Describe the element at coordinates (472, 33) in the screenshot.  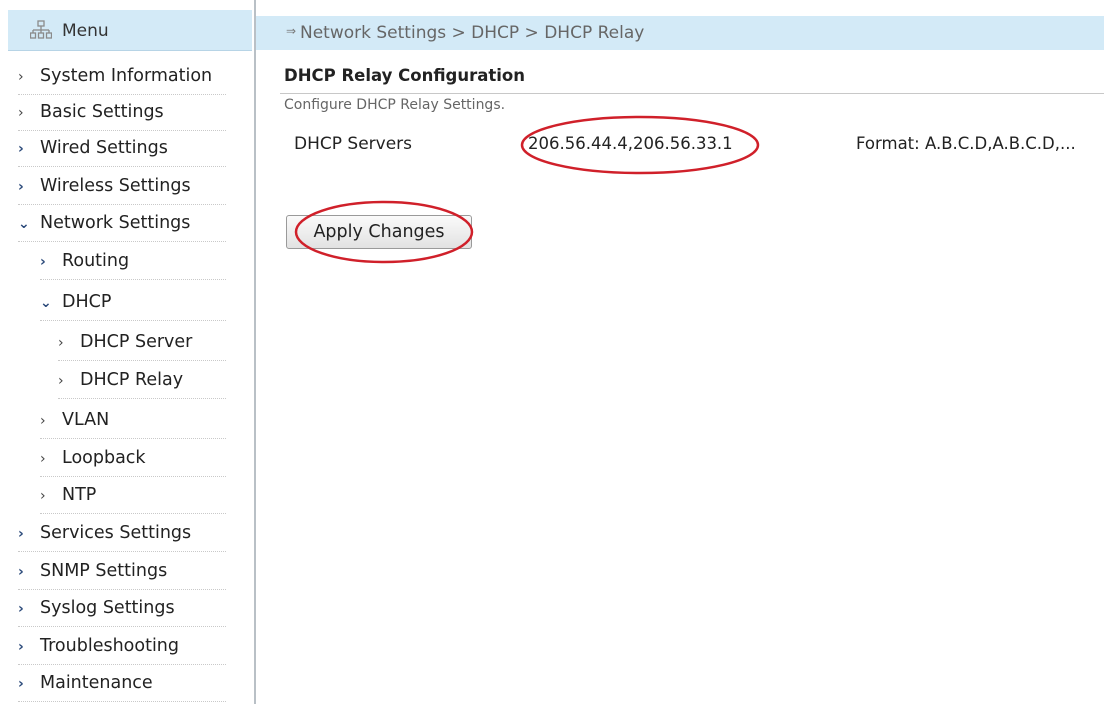
I see `breadcrumb-text: Network Settings > DHCP > DHCP Relay` at that location.